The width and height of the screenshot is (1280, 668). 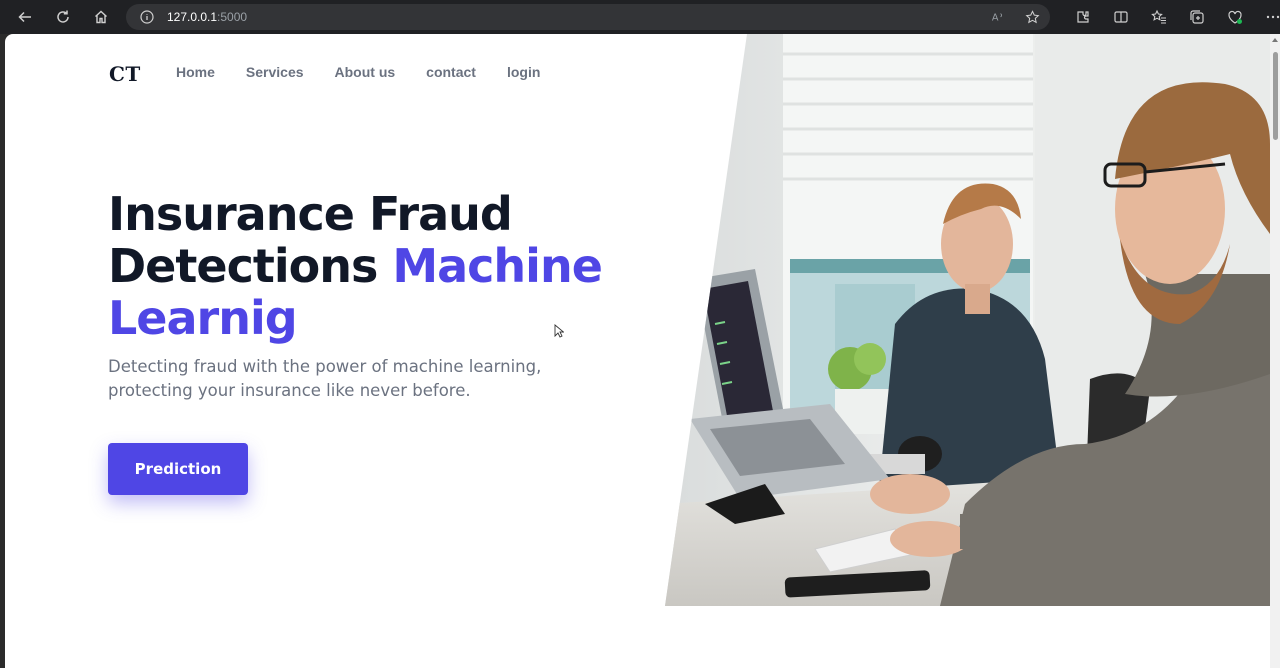 I want to click on back-icon, so click(x=25, y=17).